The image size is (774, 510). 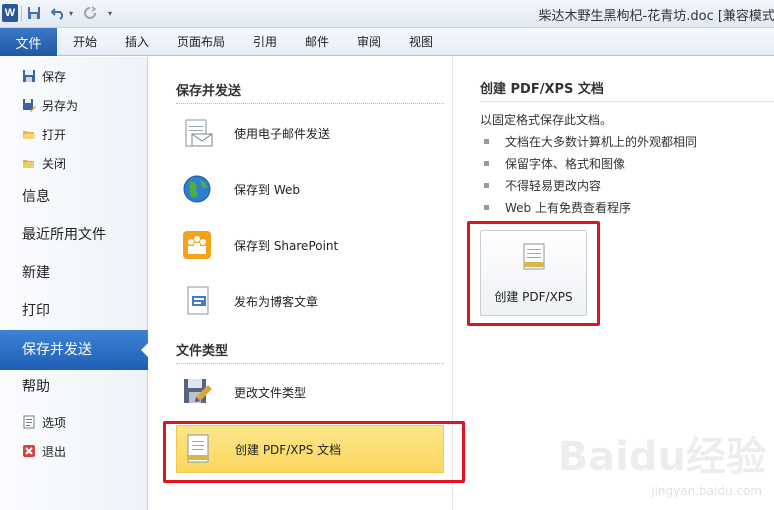 I want to click on detail-bullet: Web 上有免费查看程序, so click(x=557, y=207).